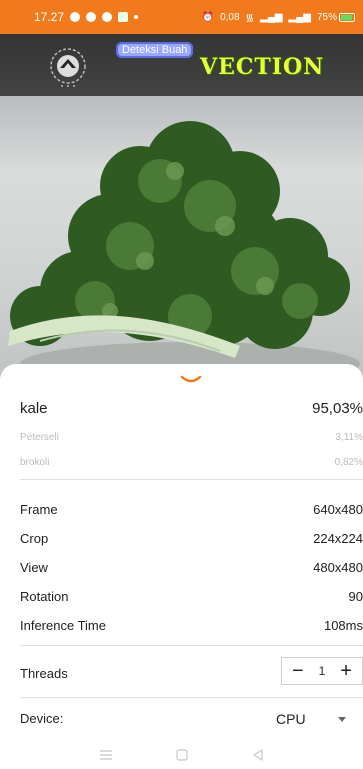  I want to click on whatsapp-icon, so click(91, 17).